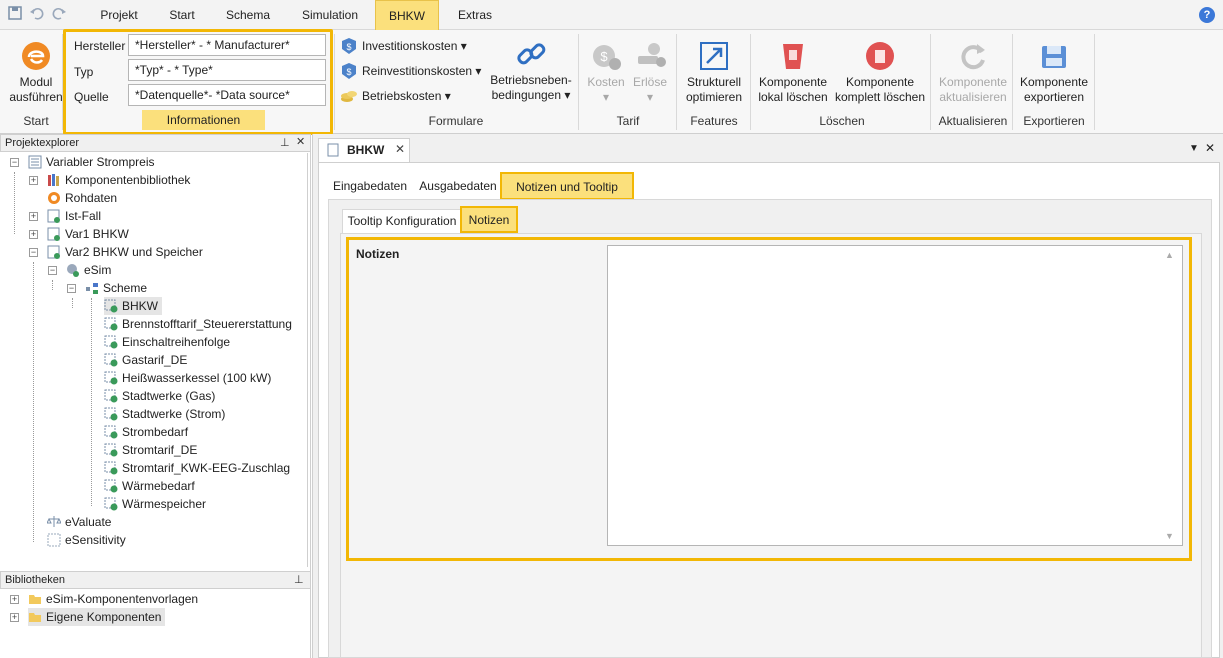  I want to click on tree-item-component: Stadtwerke (Strom), so click(164, 414).